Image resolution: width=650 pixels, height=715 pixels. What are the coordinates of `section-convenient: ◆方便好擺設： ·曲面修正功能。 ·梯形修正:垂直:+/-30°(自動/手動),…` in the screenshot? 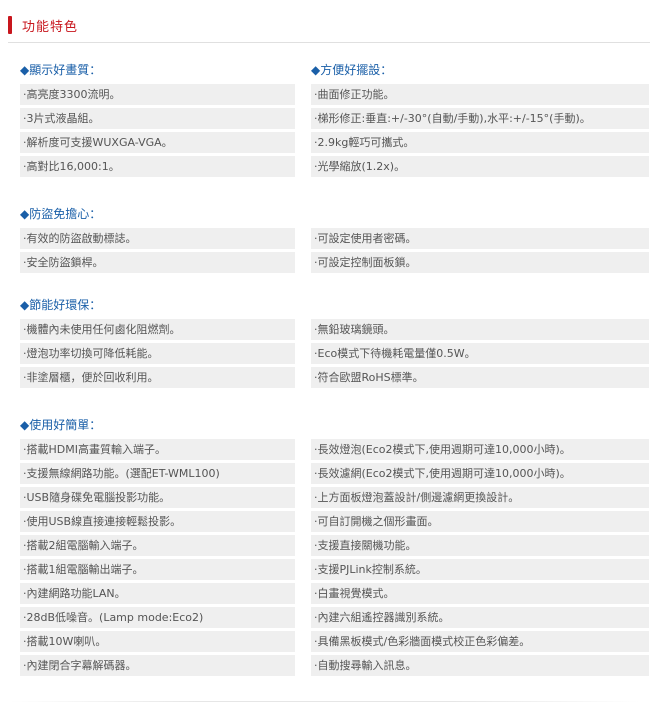 It's located at (480, 120).